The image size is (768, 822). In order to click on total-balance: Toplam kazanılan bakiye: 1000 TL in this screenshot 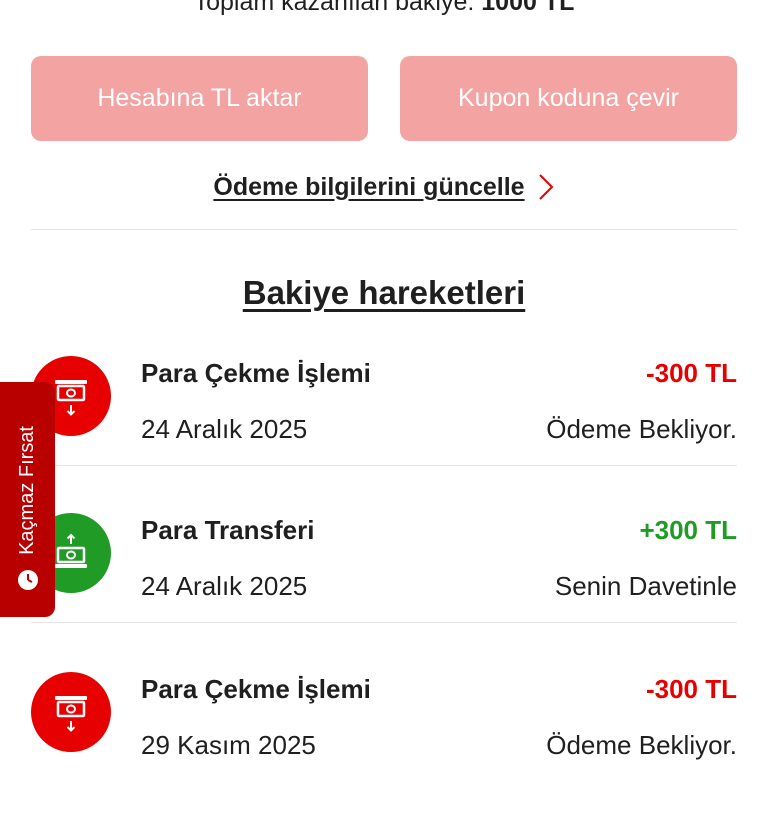, I will do `click(384, 9)`.